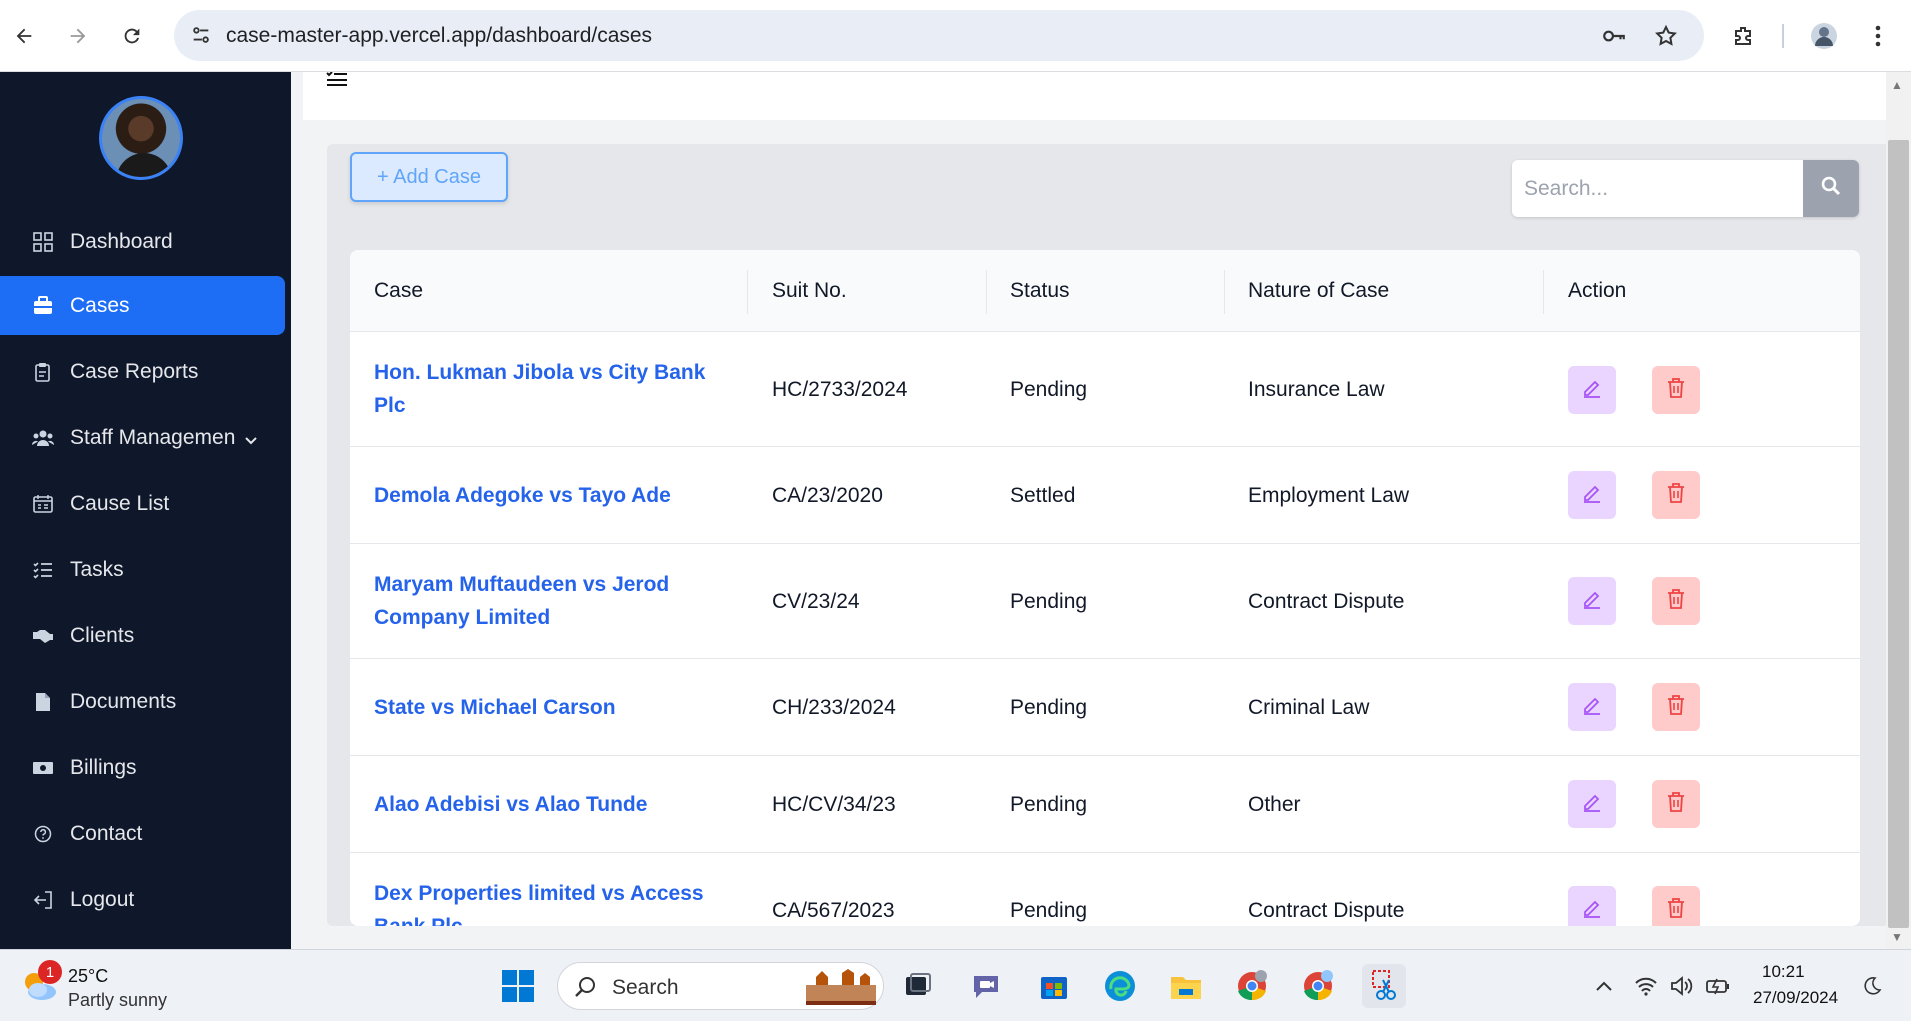 The width and height of the screenshot is (1911, 1021). Describe the element at coordinates (43, 306) in the screenshot. I see `briefcase-icon` at that location.